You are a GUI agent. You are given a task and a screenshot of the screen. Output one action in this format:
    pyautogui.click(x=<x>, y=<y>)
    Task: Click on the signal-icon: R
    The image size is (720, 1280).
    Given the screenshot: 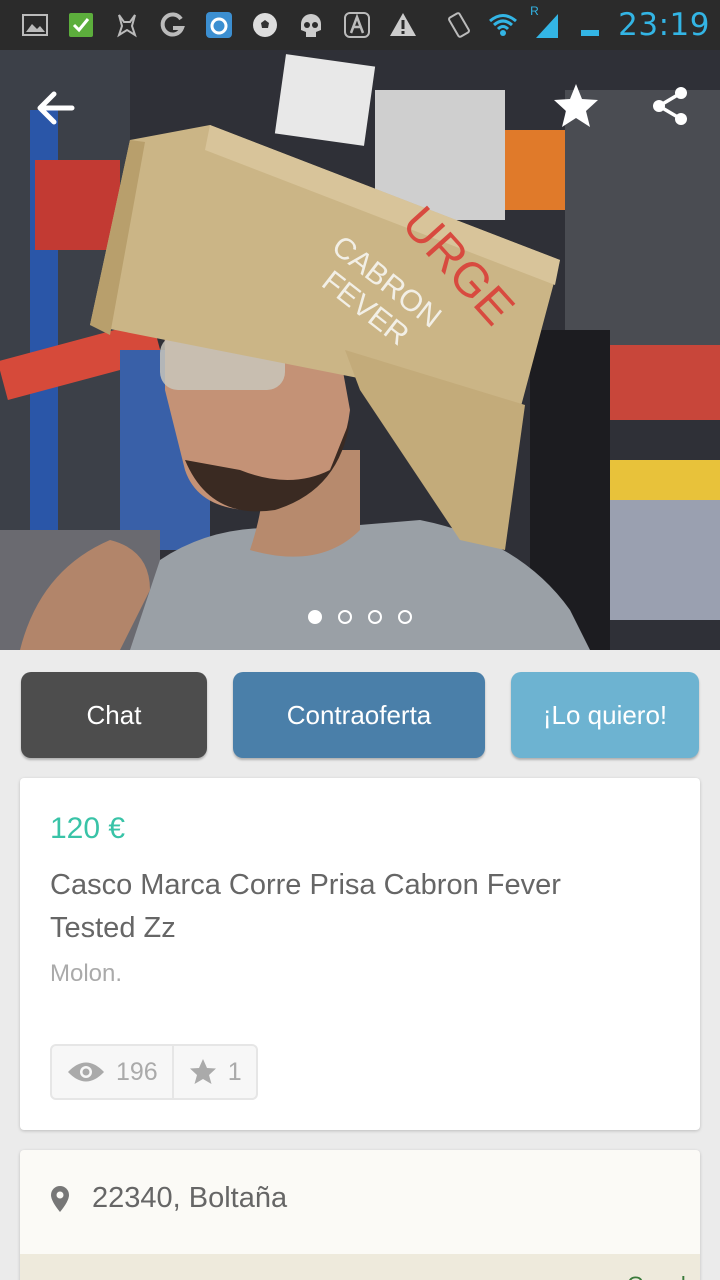 What is the action you would take?
    pyautogui.click(x=547, y=23)
    